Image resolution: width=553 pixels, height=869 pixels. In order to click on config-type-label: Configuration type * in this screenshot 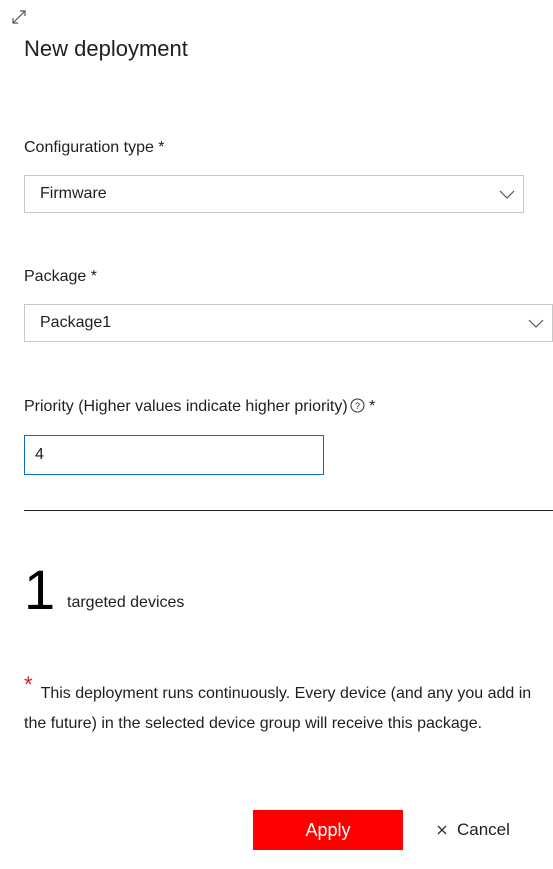, I will do `click(94, 147)`.